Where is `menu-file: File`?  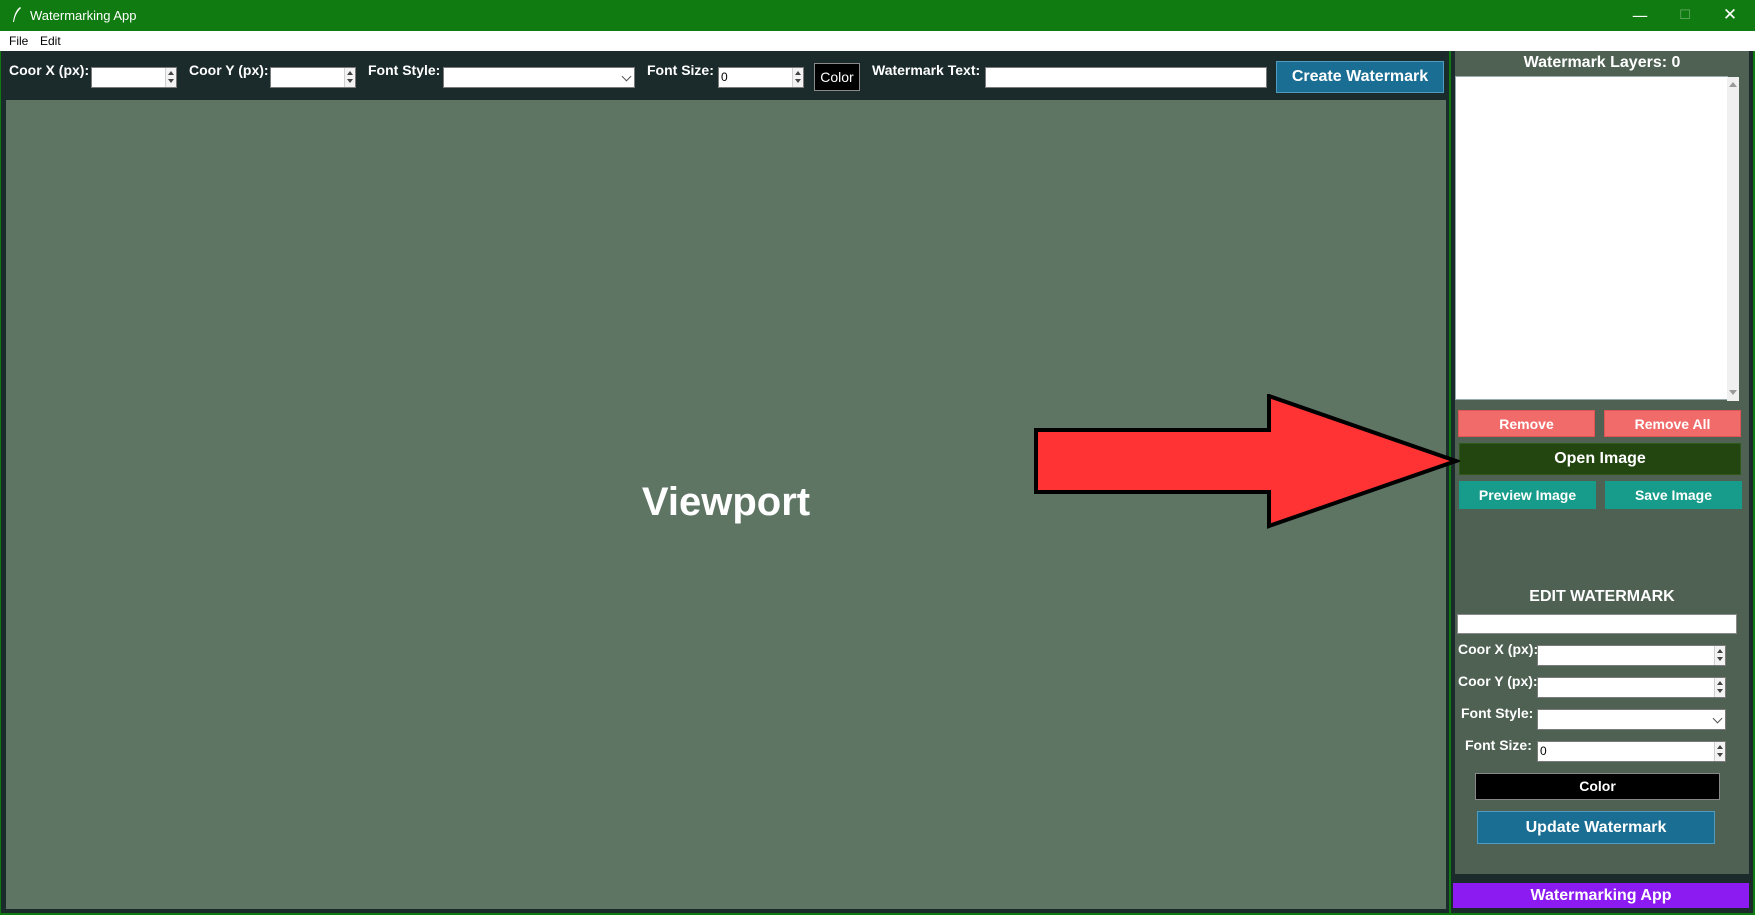 menu-file: File is located at coordinates (18, 41).